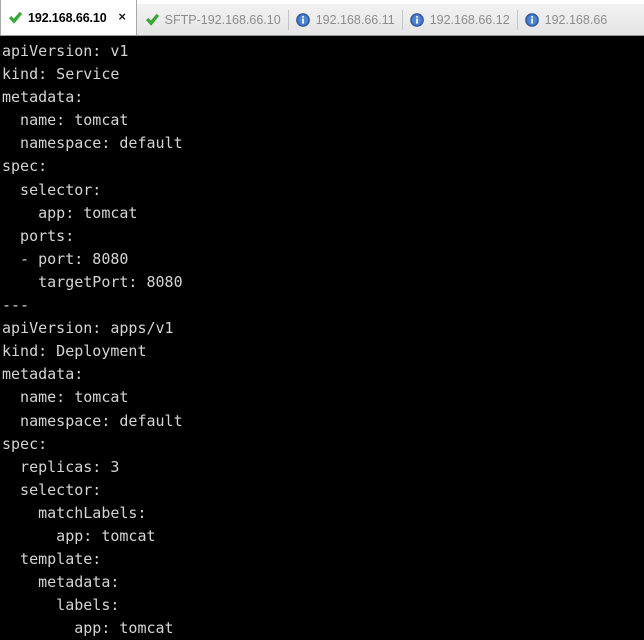 The image size is (644, 640). I want to click on tab-sftp-192-168-66-10: SFTP-192.168.66.10, so click(212, 20).